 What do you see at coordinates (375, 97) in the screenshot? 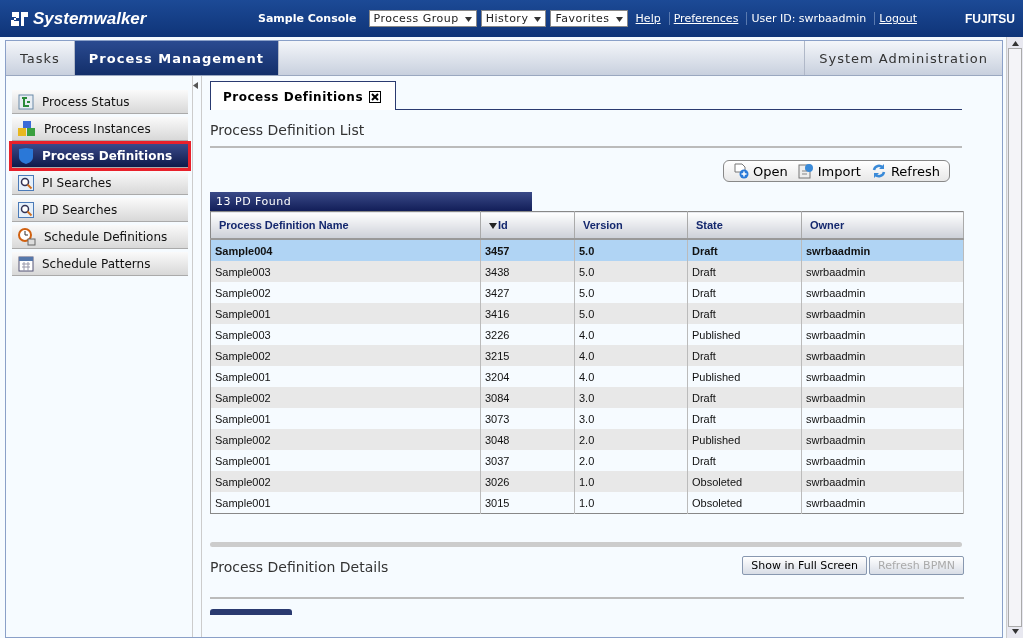
I see `close-icon` at bounding box center [375, 97].